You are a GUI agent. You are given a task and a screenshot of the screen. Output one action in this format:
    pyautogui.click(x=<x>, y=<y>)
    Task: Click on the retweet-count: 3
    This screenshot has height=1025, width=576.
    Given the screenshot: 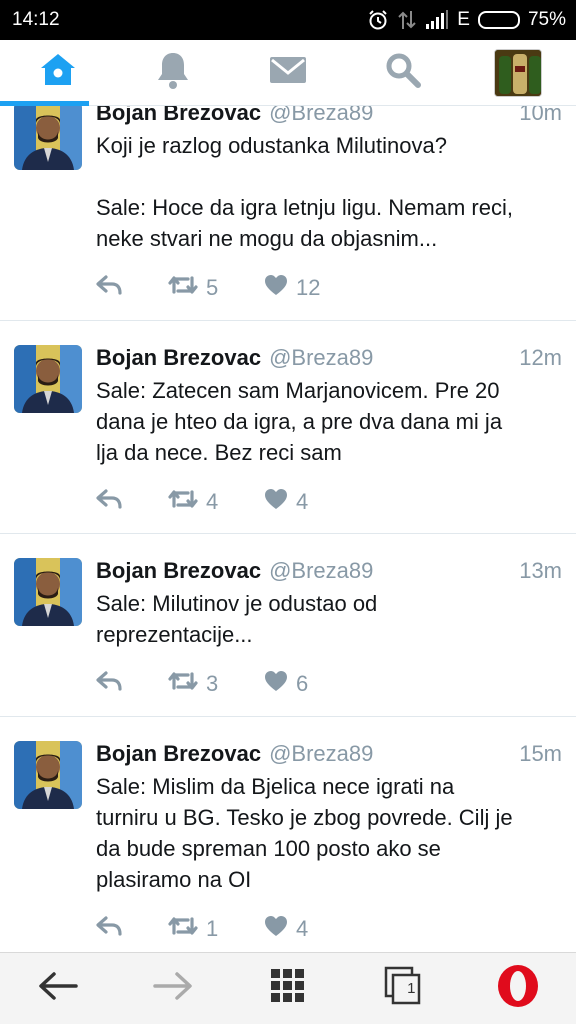 What is the action you would take?
    pyautogui.click(x=212, y=683)
    